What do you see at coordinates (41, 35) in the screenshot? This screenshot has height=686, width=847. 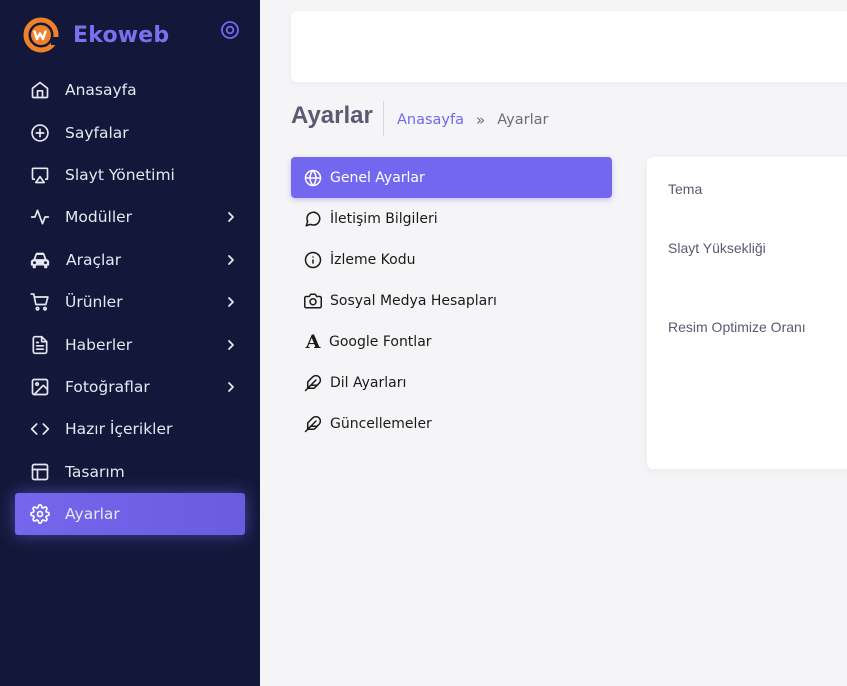 I see `ekoweb-logo-icon` at bounding box center [41, 35].